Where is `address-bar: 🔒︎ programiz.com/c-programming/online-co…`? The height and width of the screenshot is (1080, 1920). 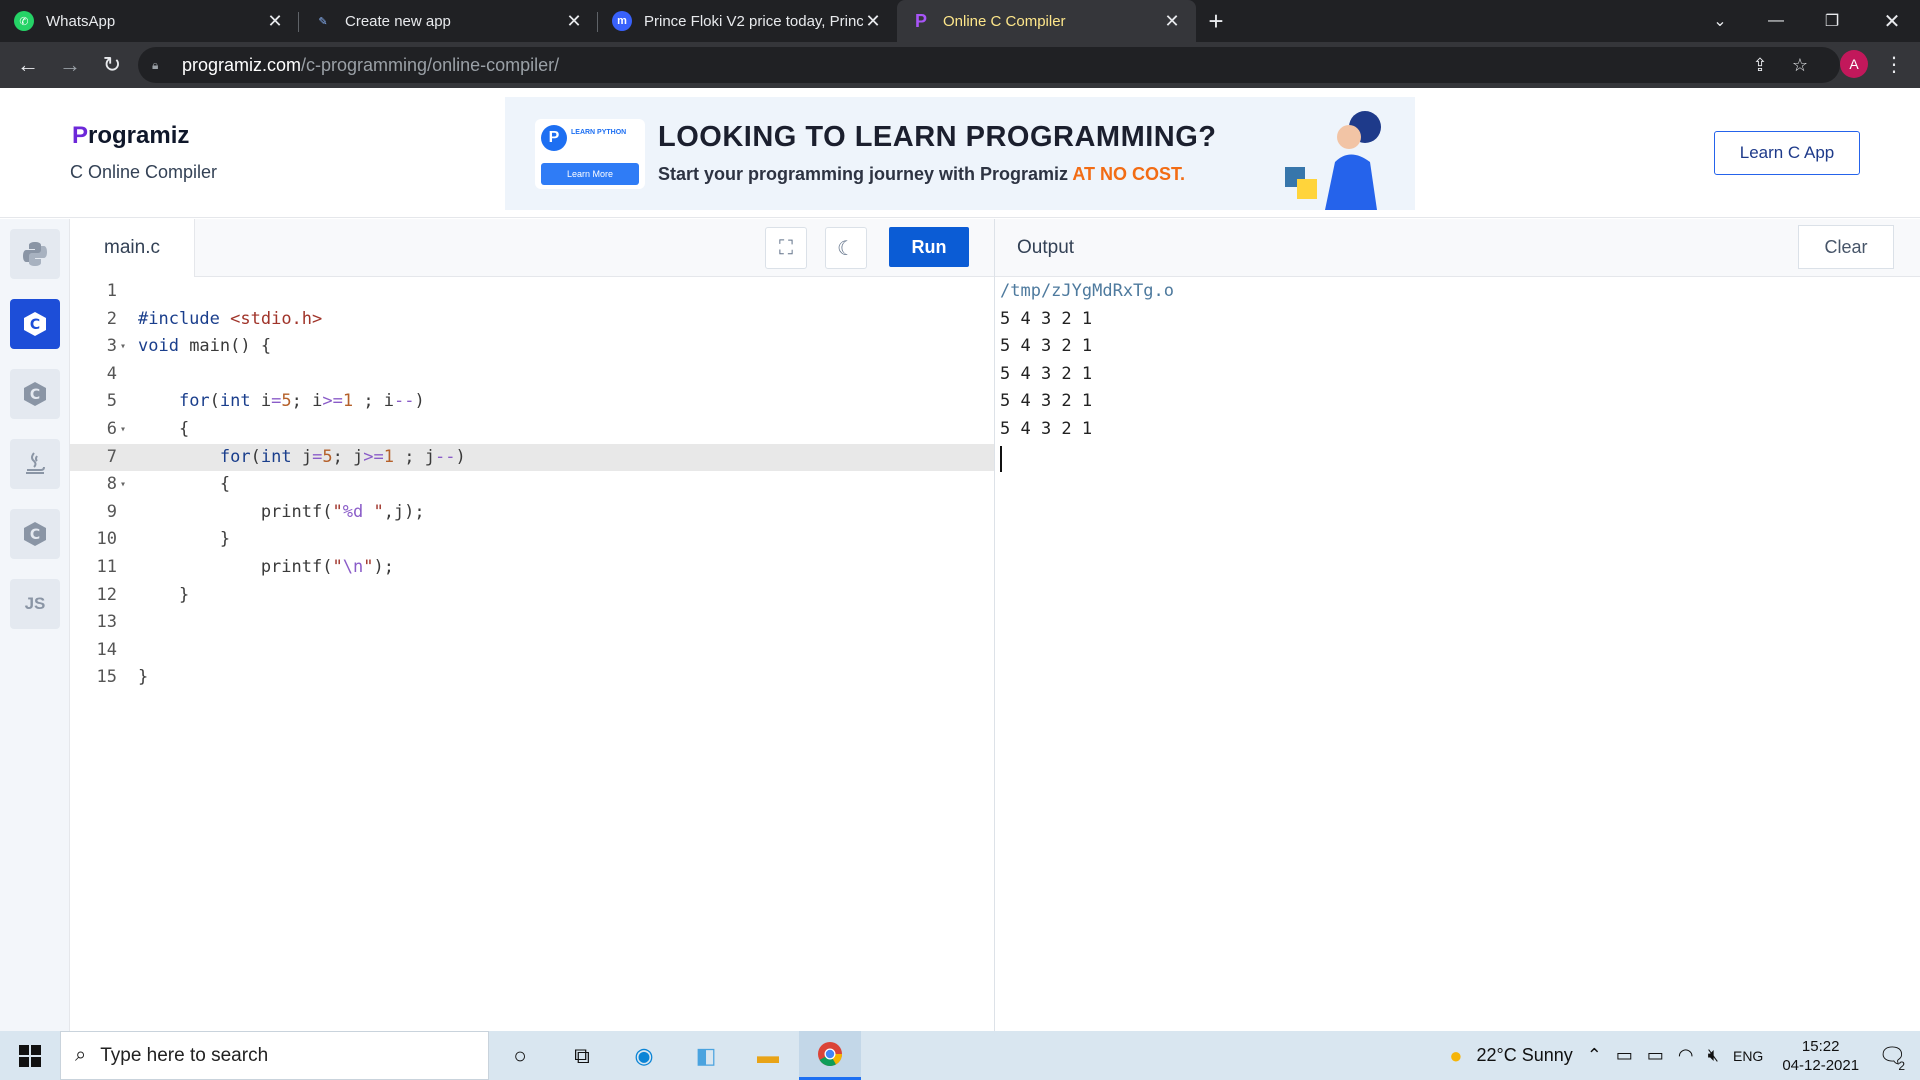
address-bar: 🔒︎ programiz.com/c-programming/online-co… is located at coordinates (989, 65).